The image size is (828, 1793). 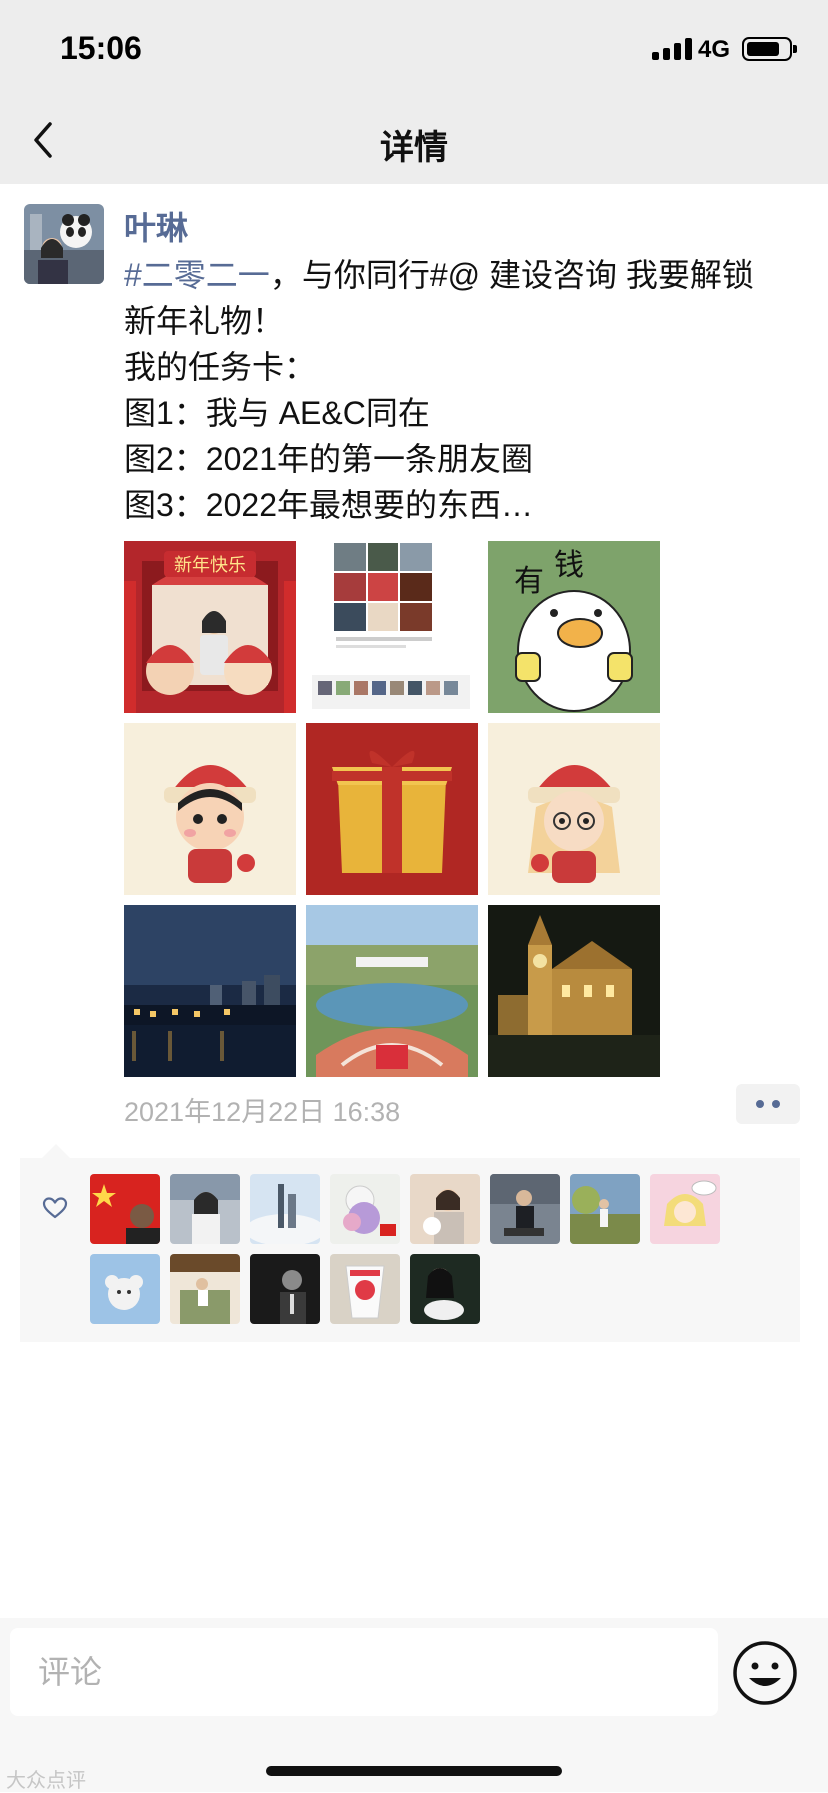 What do you see at coordinates (574, 627) in the screenshot?
I see `photo-rich-duck-sticker: 有 钱` at bounding box center [574, 627].